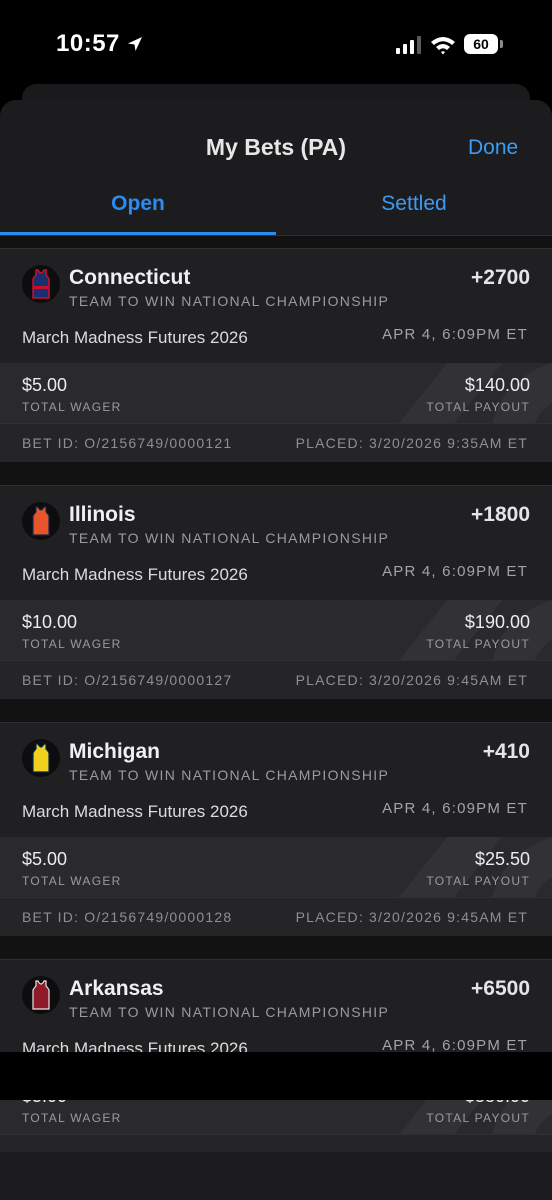  Describe the element at coordinates (497, 385) in the screenshot. I see `total-payout-amount: $140.00` at that location.